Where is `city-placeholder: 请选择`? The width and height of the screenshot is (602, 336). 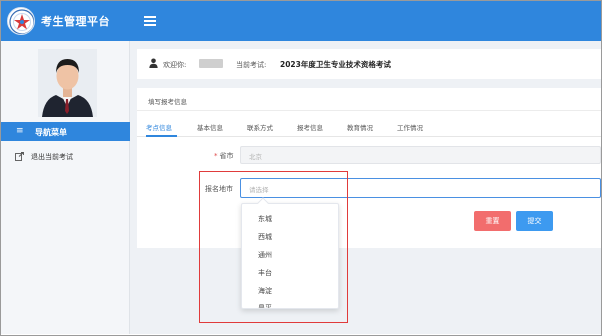 city-placeholder: 请选择 is located at coordinates (259, 190).